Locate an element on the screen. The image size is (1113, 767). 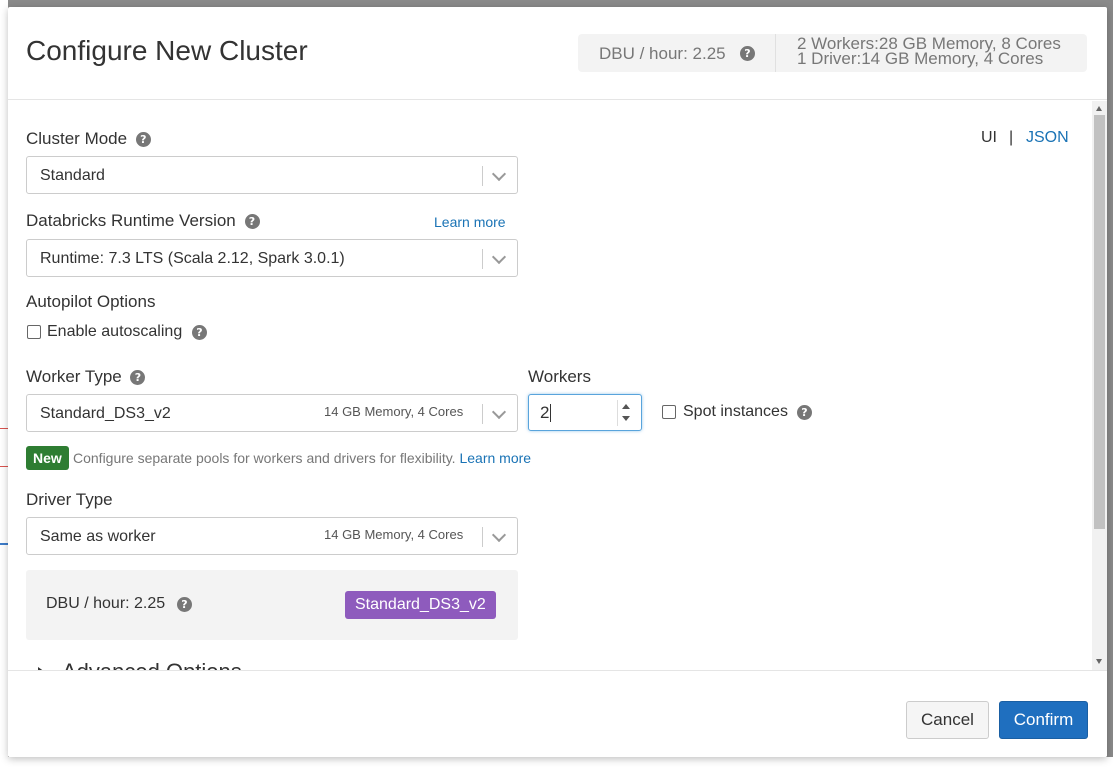
text-caret is located at coordinates (550, 413).